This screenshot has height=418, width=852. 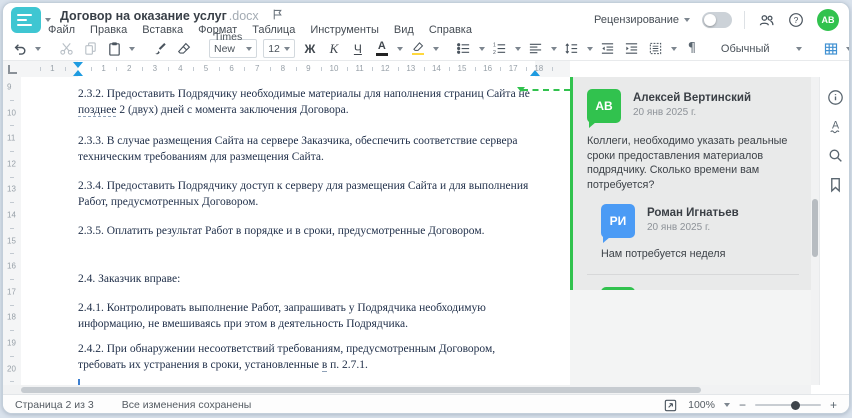 I want to click on users-icon, so click(x=766, y=20).